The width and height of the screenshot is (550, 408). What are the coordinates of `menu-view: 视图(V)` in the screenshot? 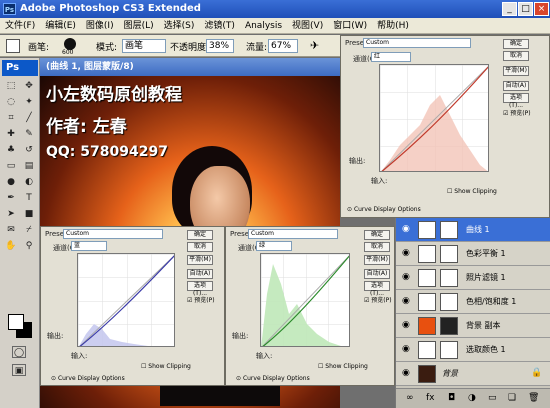 It's located at (307, 26).